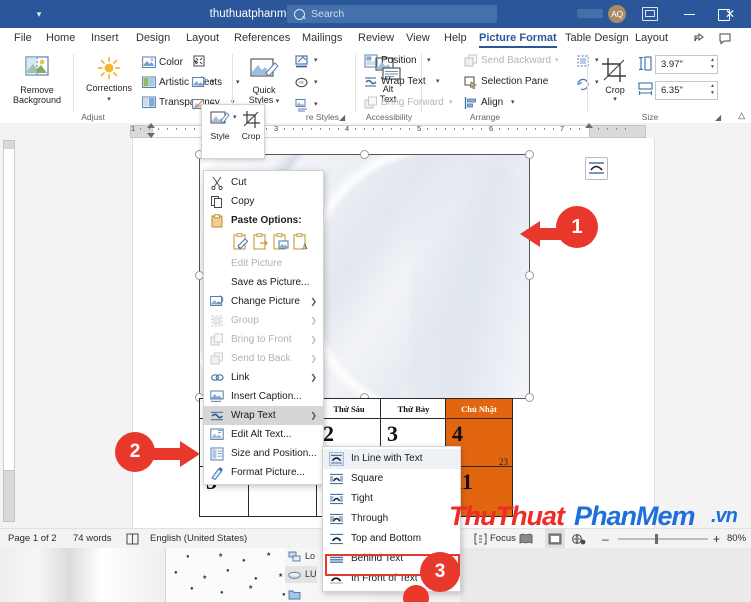  What do you see at coordinates (220, 125) in the screenshot?
I see `mini-style-button: Style` at bounding box center [220, 125].